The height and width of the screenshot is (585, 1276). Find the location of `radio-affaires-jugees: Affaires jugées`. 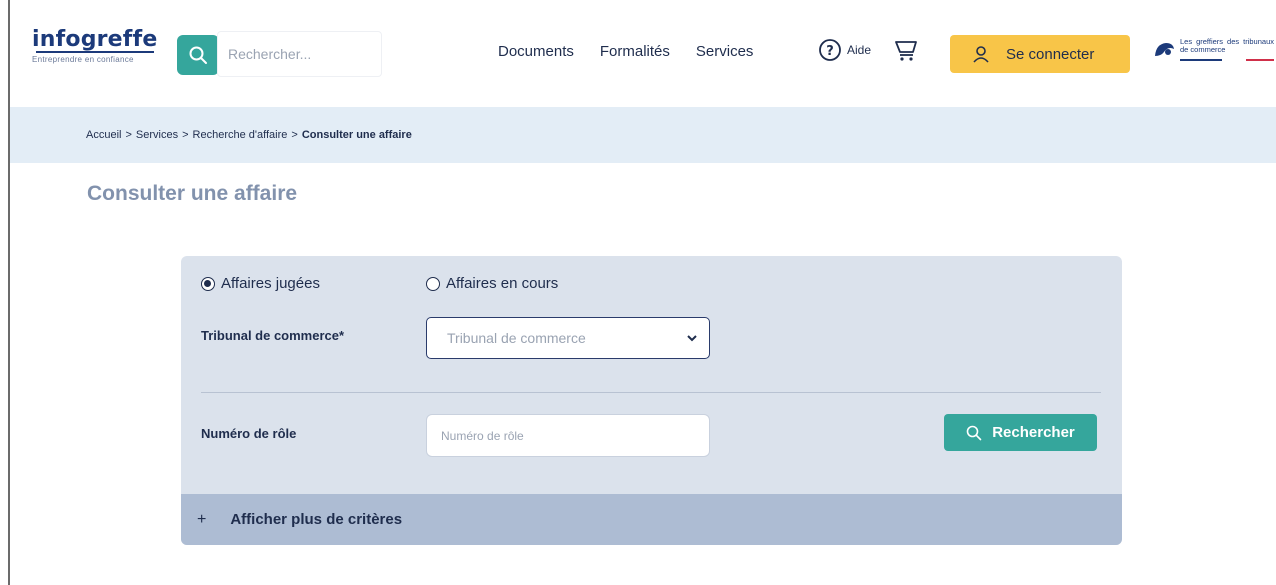

radio-affaires-jugees: Affaires jugées is located at coordinates (260, 283).